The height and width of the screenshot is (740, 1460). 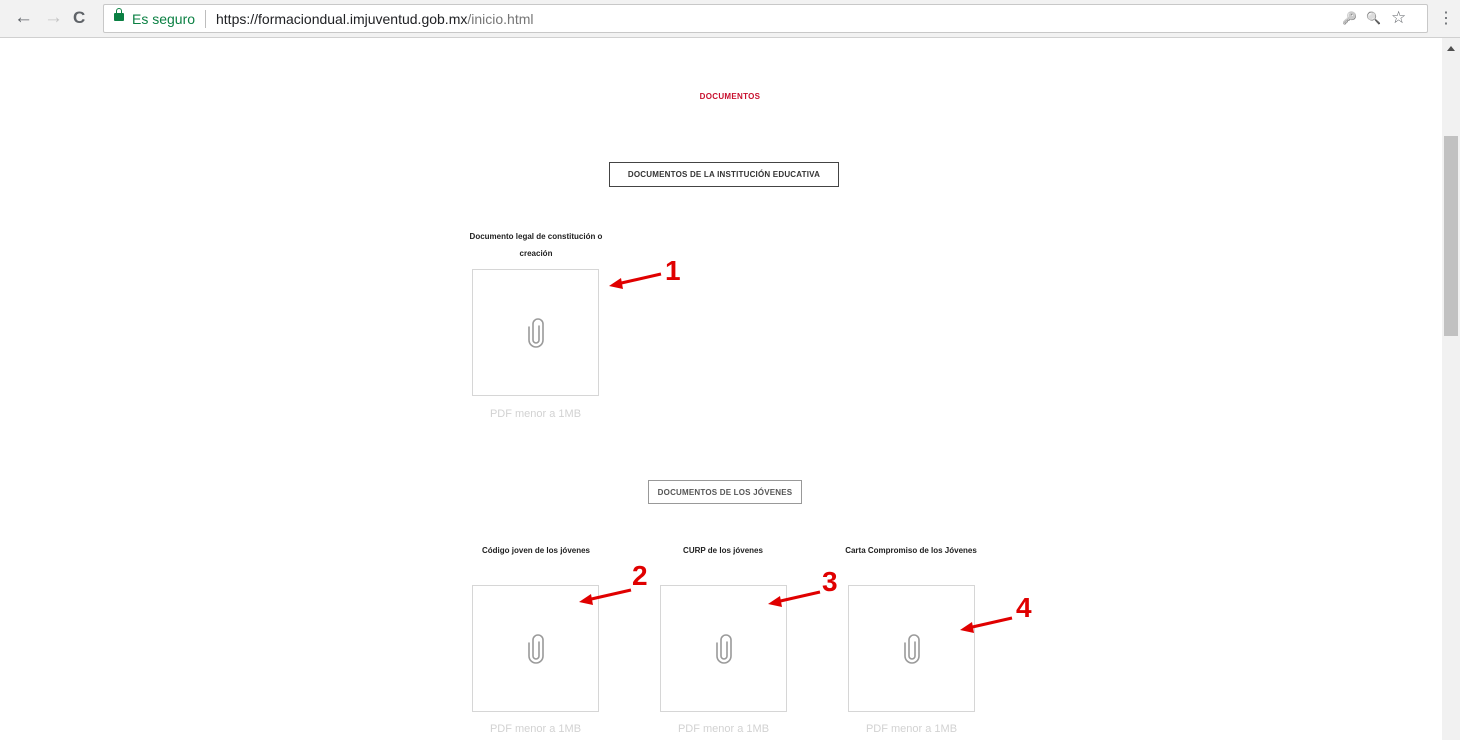 What do you see at coordinates (605, 596) in the screenshot?
I see `annotation-arrow-2-icon` at bounding box center [605, 596].